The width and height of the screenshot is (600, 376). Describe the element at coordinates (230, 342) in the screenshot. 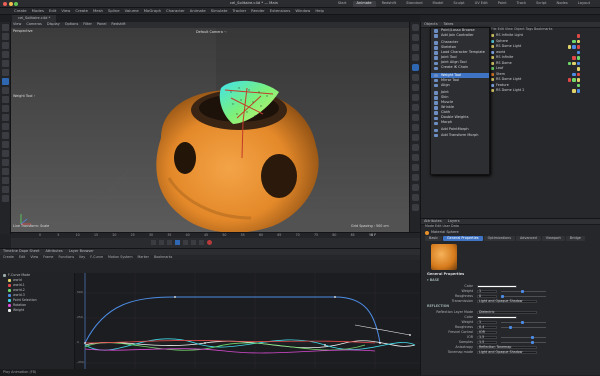

I see `curve-red` at that location.